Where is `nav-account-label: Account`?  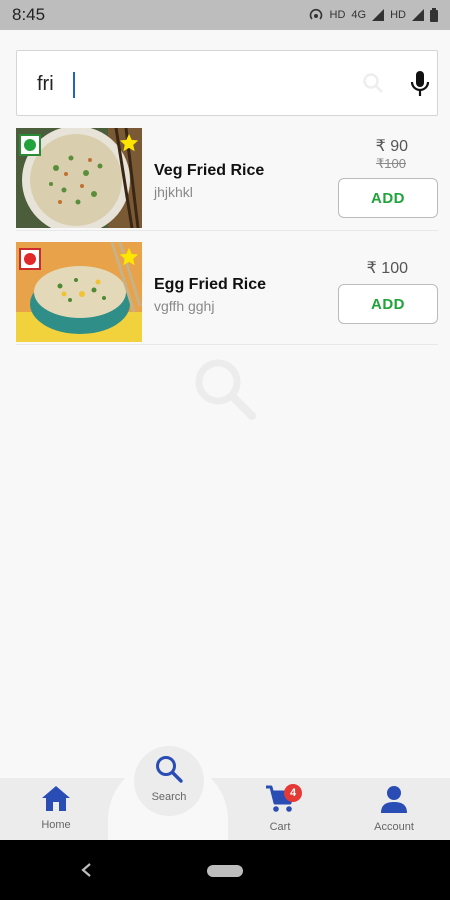
nav-account-label: Account is located at coordinates (394, 827).